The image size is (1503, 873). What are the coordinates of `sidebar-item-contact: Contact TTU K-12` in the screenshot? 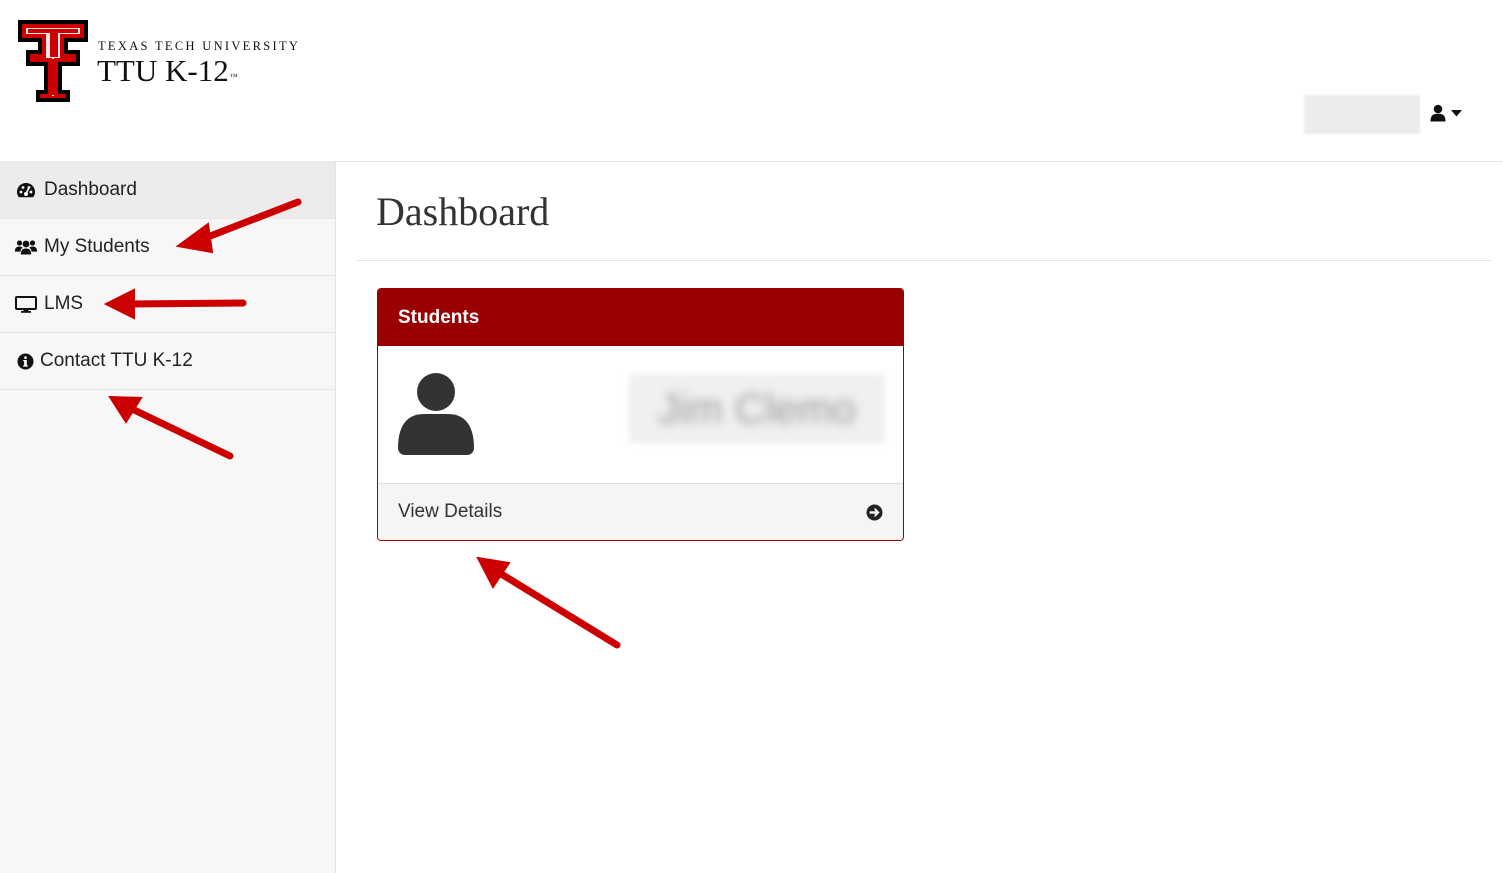 It's located at (167, 361).